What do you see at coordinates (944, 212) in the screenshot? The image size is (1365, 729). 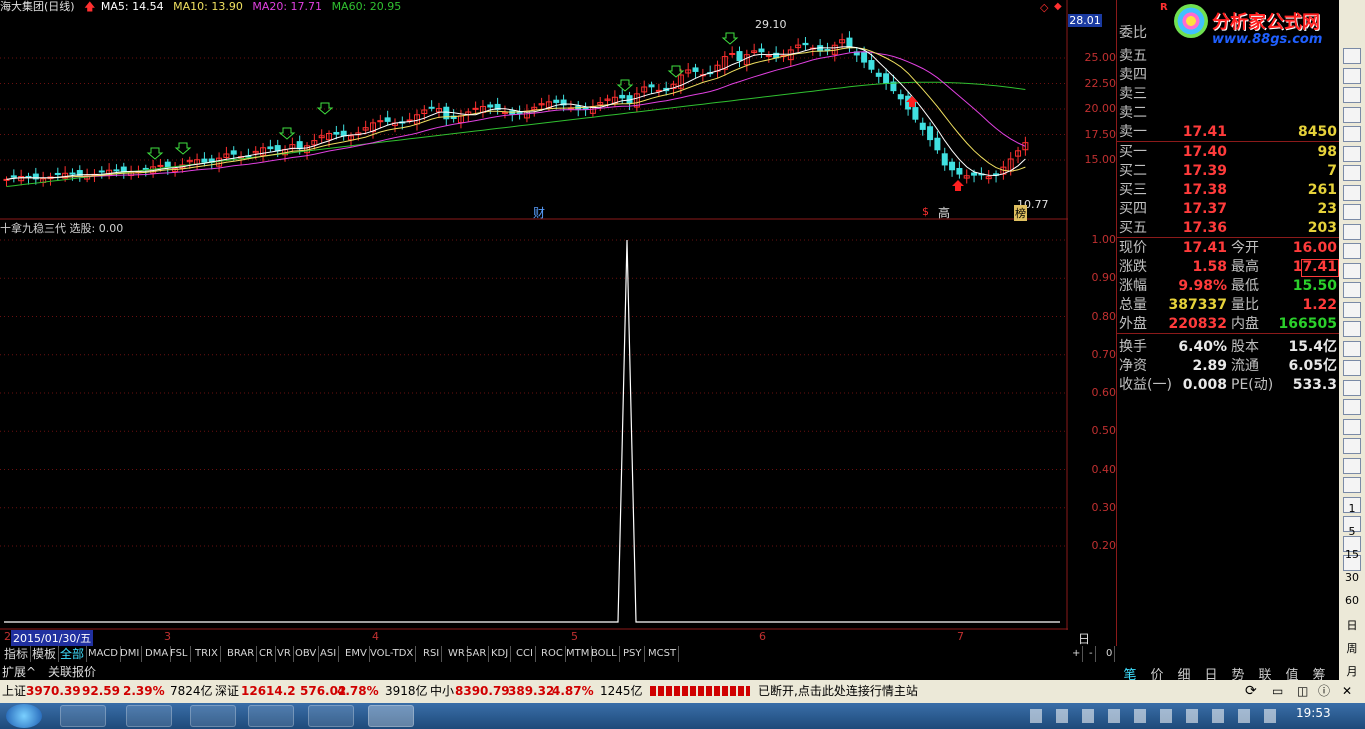 I see `gao-marker: 高` at bounding box center [944, 212].